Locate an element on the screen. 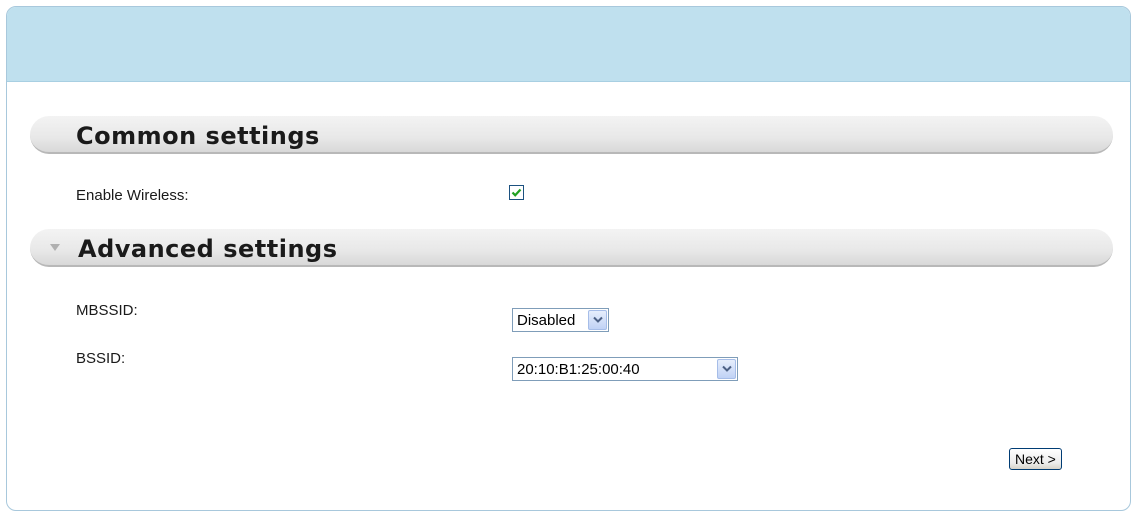  collapse-triangle-icon is located at coordinates (55, 247).